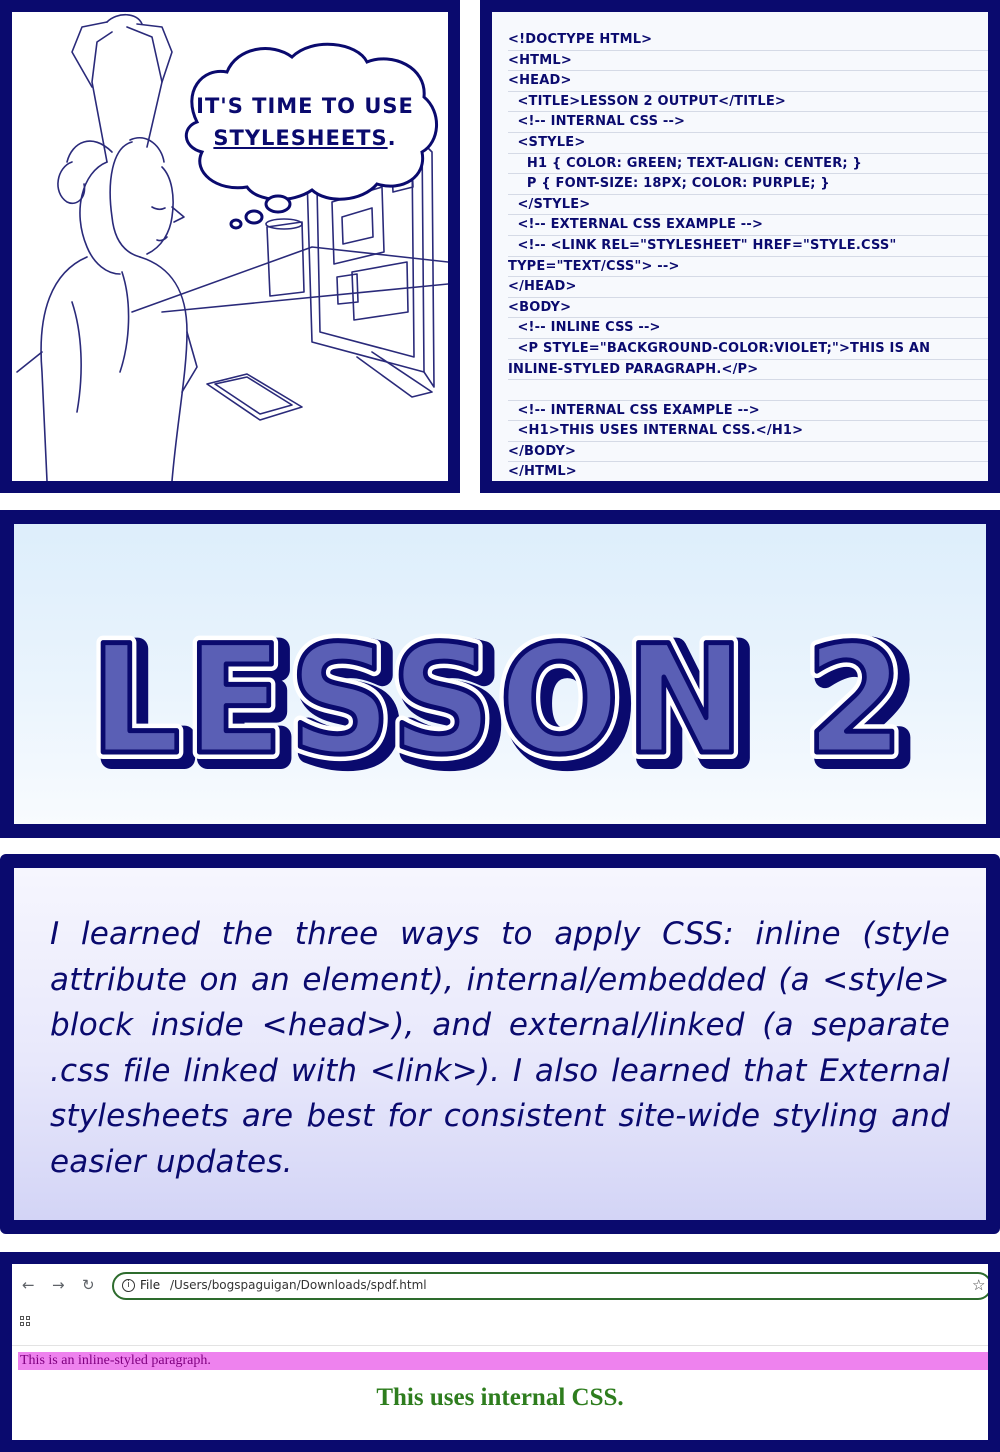  What do you see at coordinates (748, 184) in the screenshot?
I see `code-line: p { font-size: 18px; color: purple; }` at bounding box center [748, 184].